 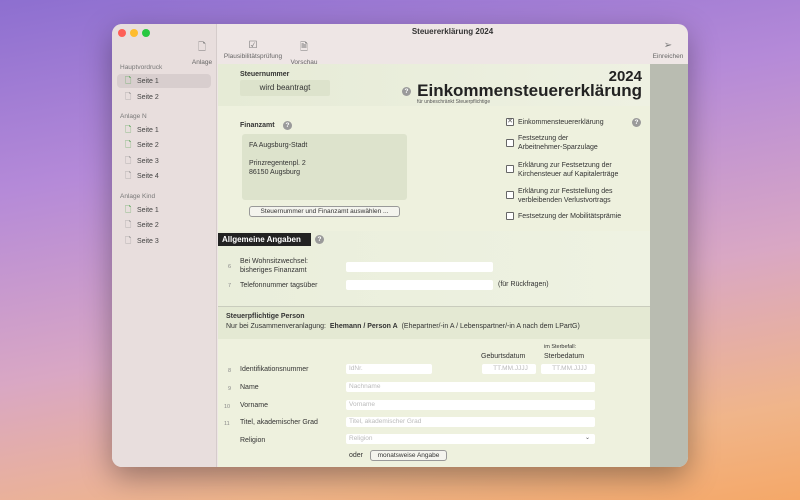 What do you see at coordinates (264, 239) in the screenshot?
I see `section-title: Allgemeine Angaben` at bounding box center [264, 239].